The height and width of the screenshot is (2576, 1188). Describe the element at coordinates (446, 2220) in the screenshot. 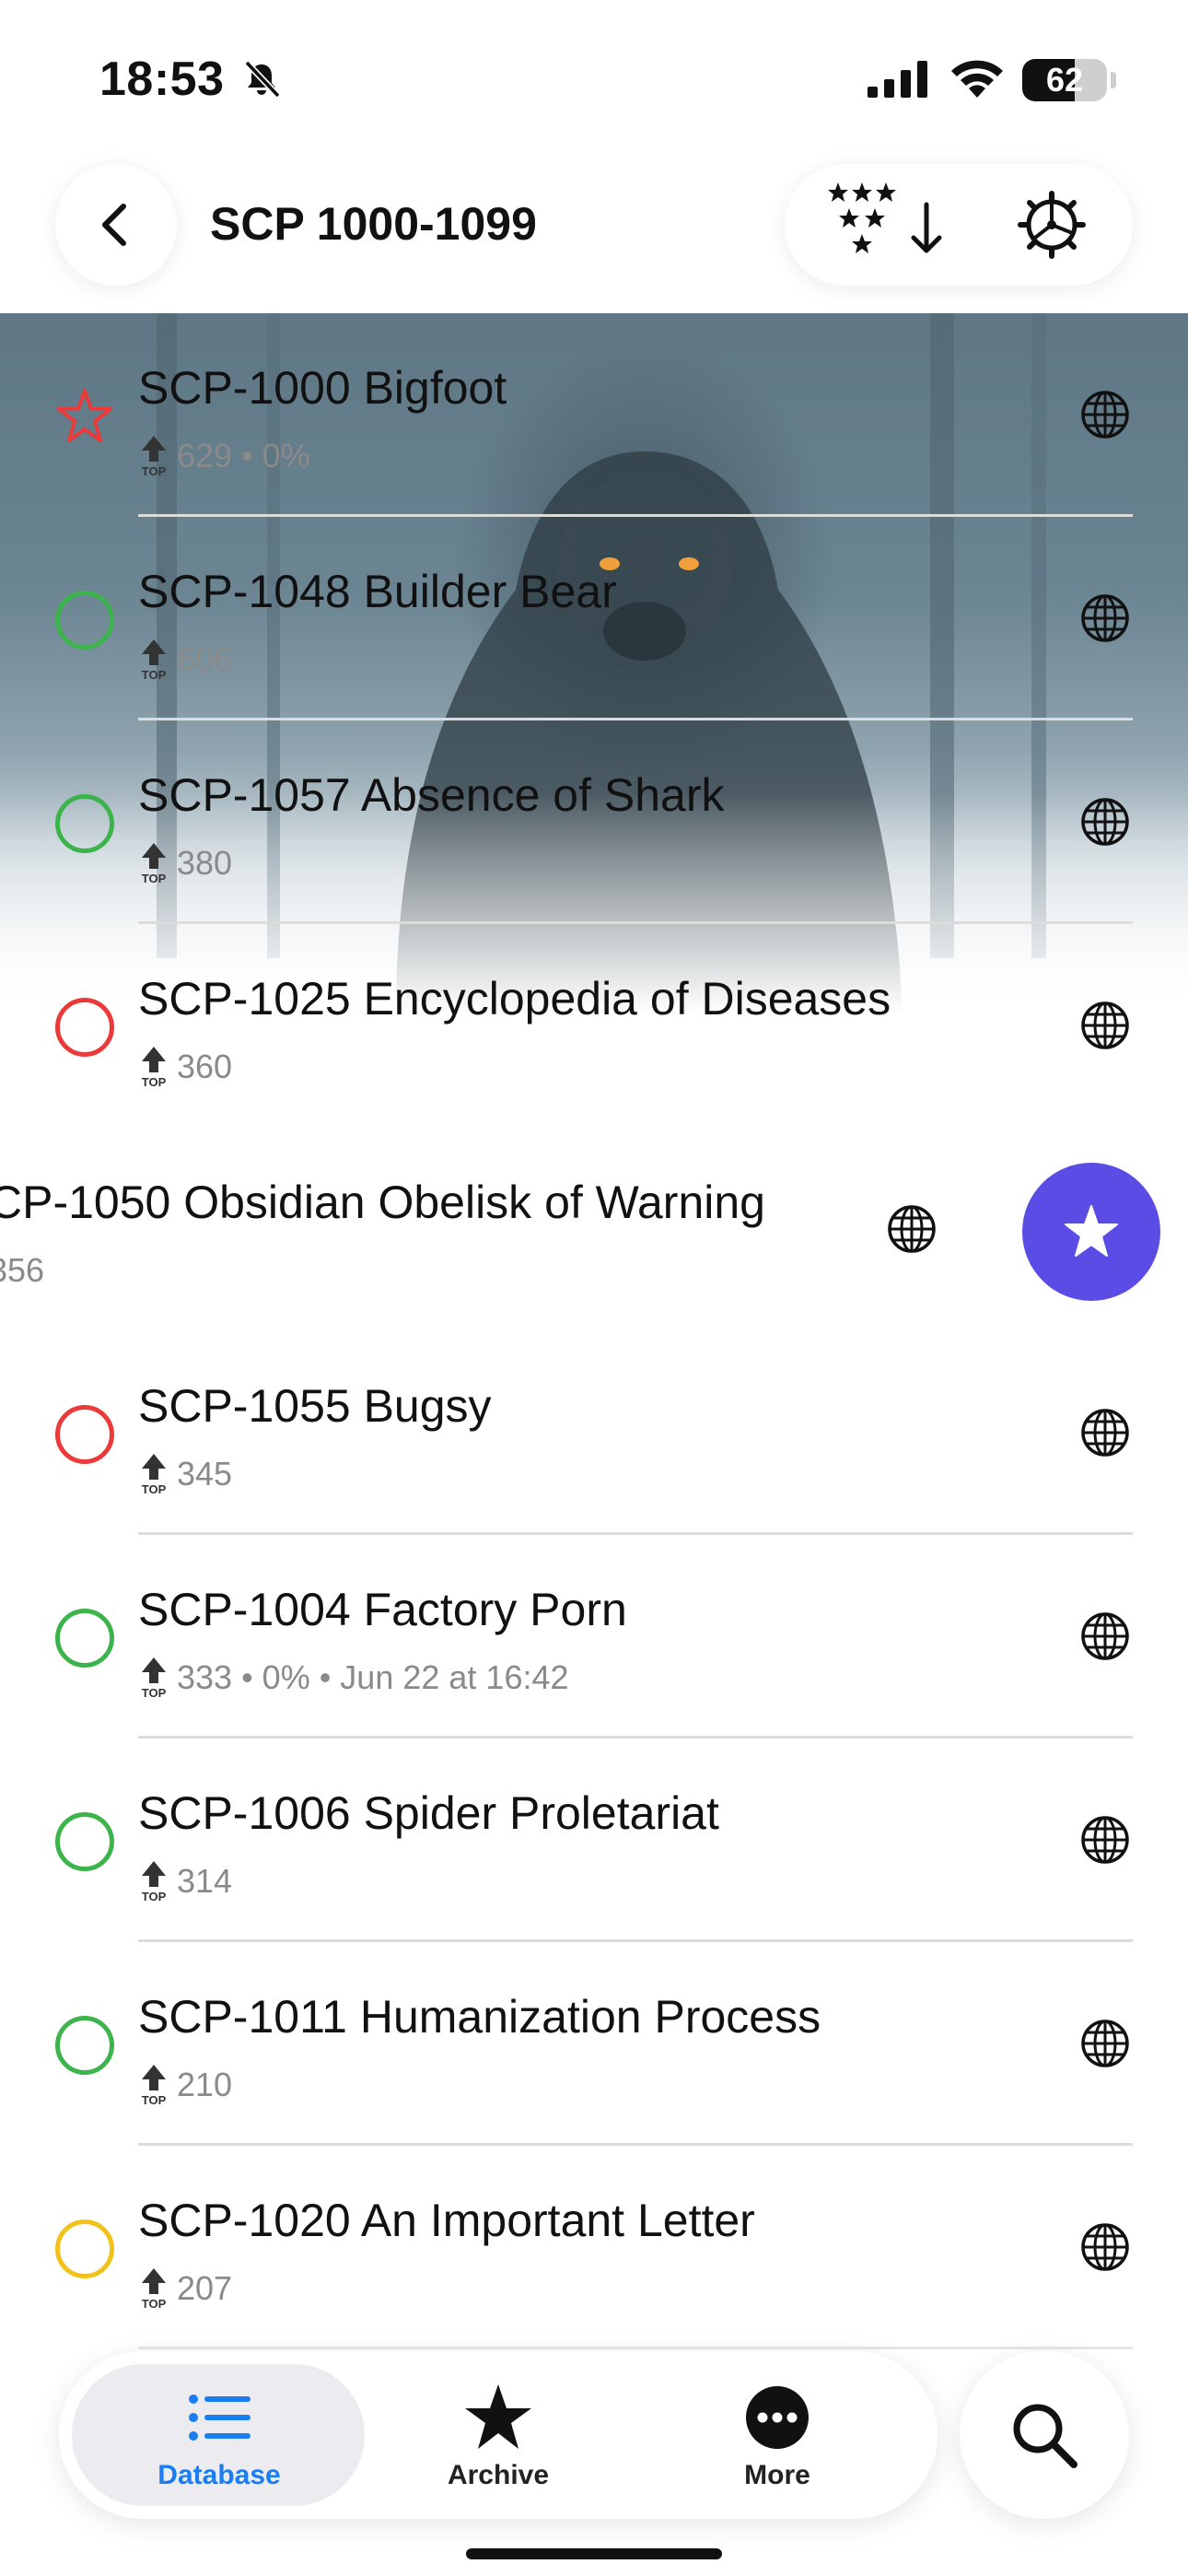

I see `item-title: SCP-1020 An Important Letter` at that location.